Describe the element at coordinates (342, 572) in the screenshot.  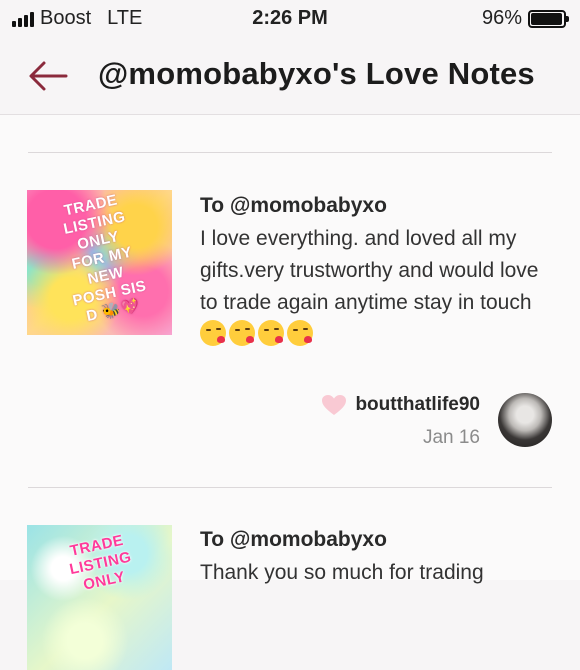
I see `note-text: Thank you so much for trading` at that location.